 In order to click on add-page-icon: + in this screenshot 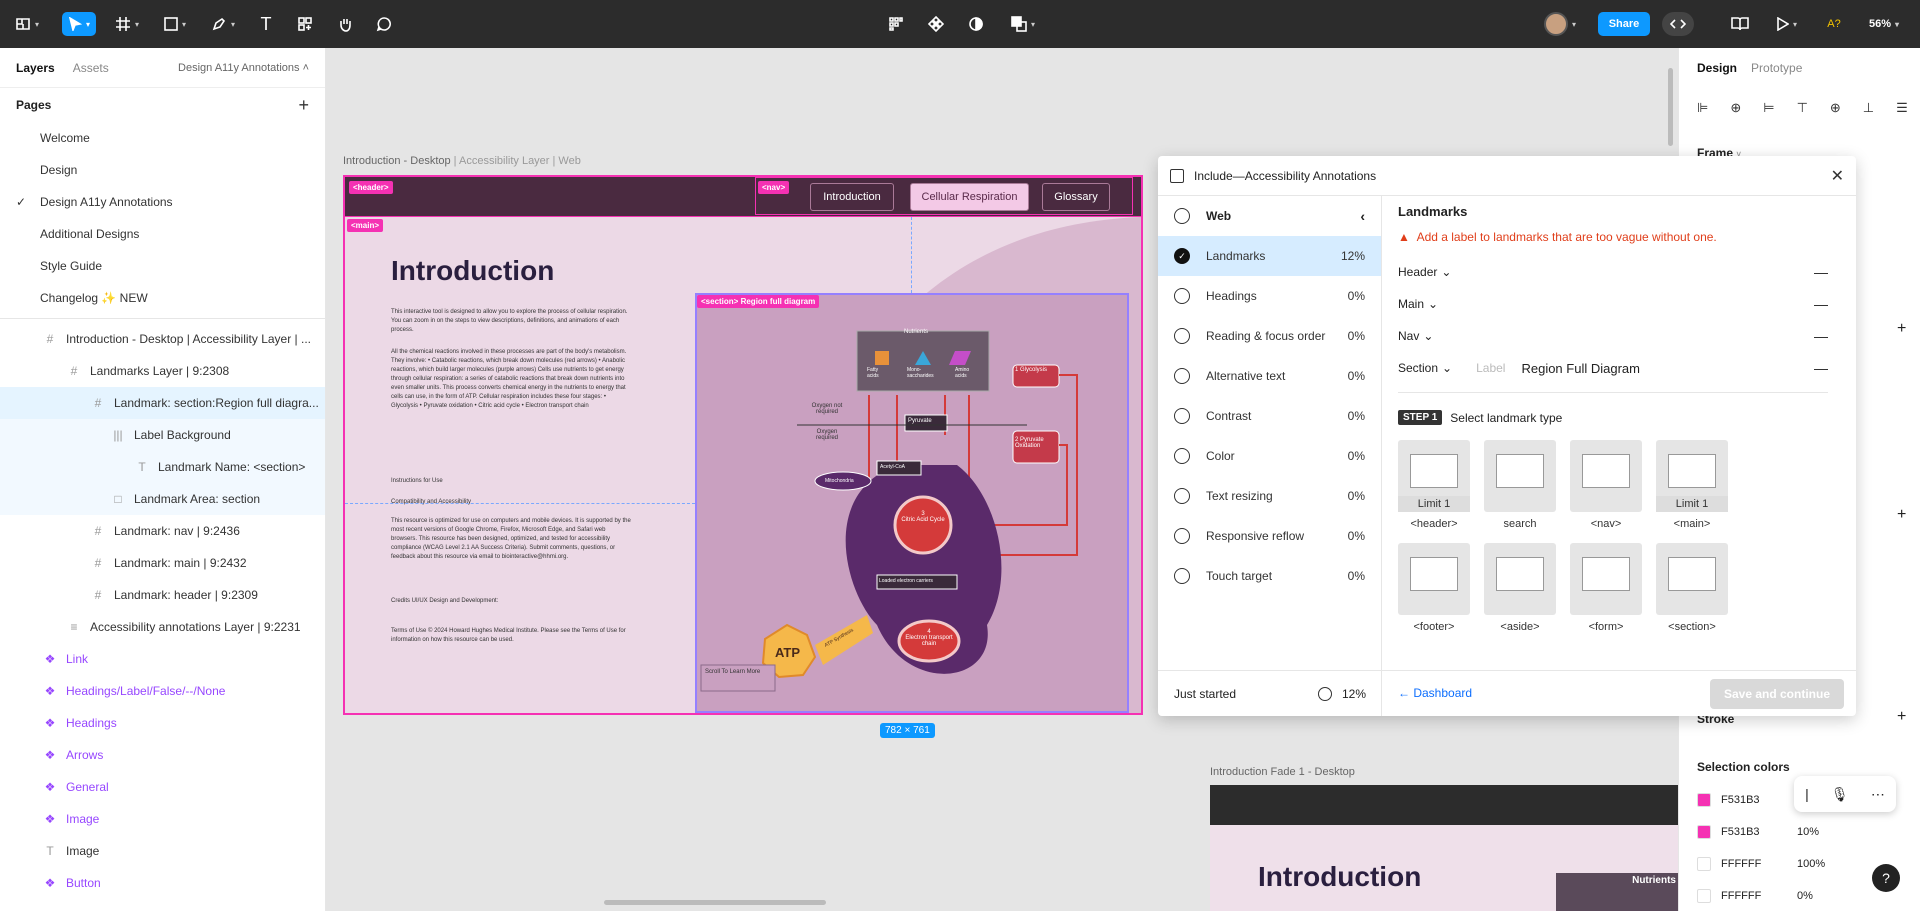, I will do `click(303, 105)`.